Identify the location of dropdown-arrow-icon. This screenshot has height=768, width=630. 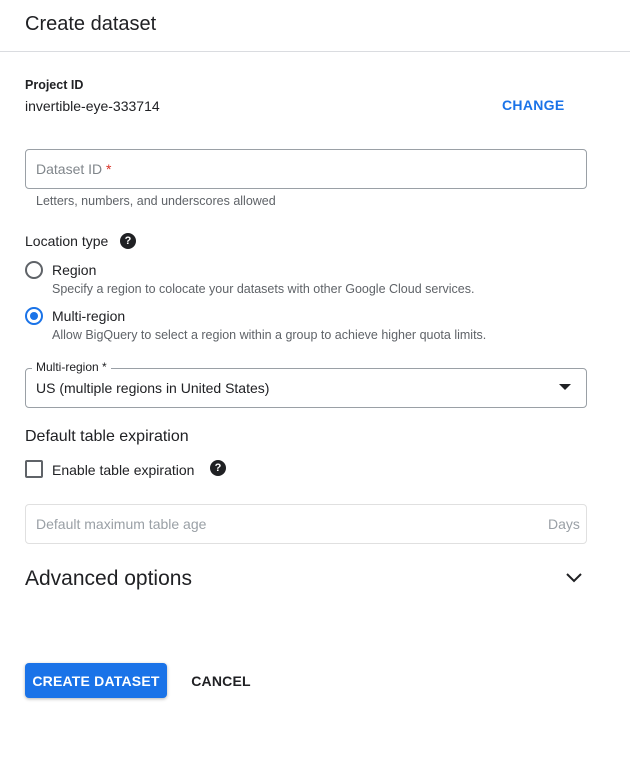
(565, 387).